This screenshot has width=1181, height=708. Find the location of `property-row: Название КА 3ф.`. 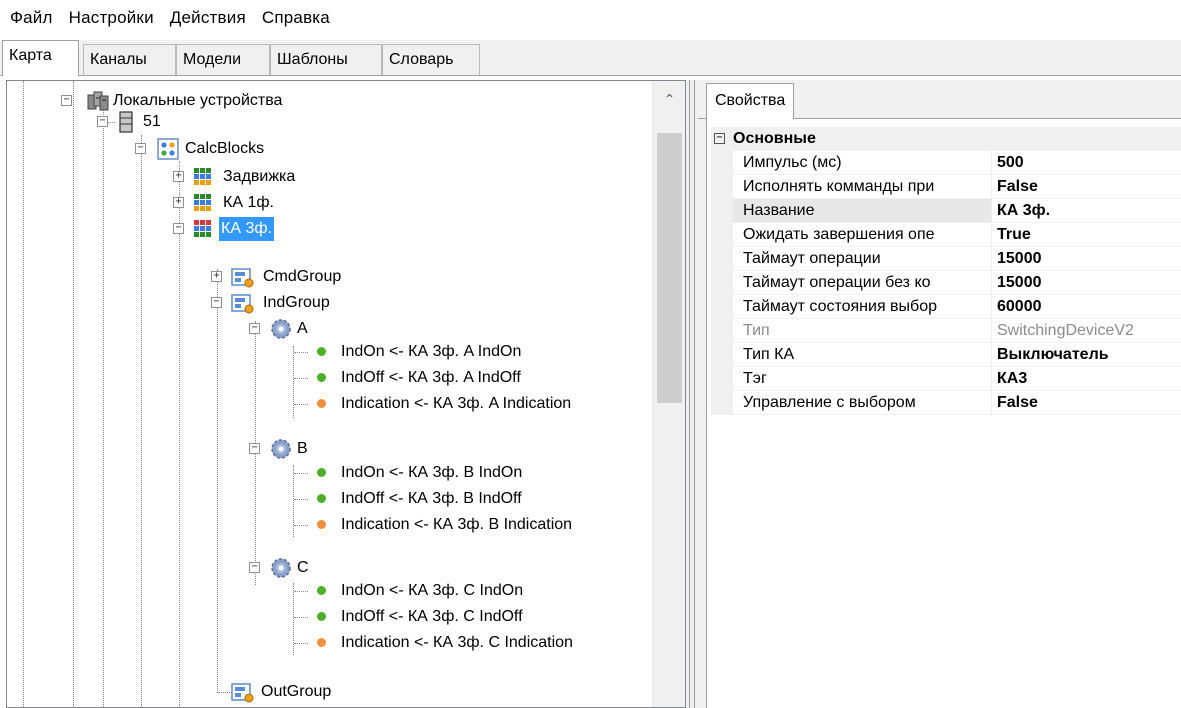

property-row: Название КА 3ф. is located at coordinates (946, 211).